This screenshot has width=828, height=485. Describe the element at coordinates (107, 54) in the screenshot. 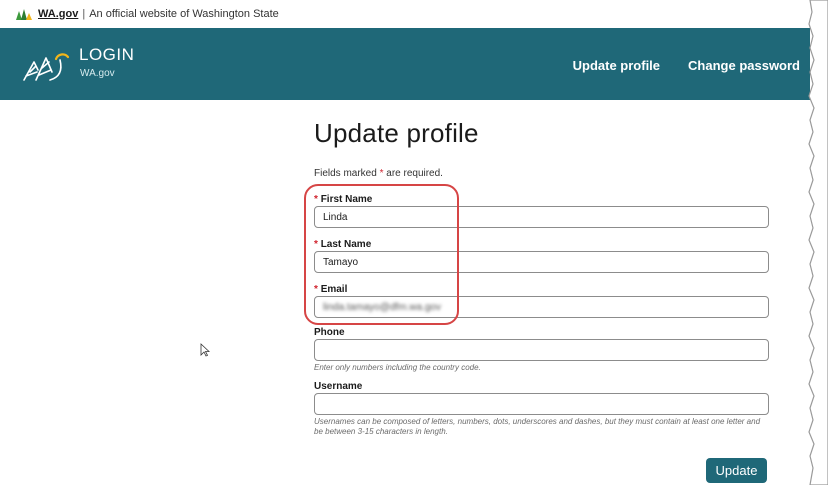

I see `logo-title: LOGIN` at that location.